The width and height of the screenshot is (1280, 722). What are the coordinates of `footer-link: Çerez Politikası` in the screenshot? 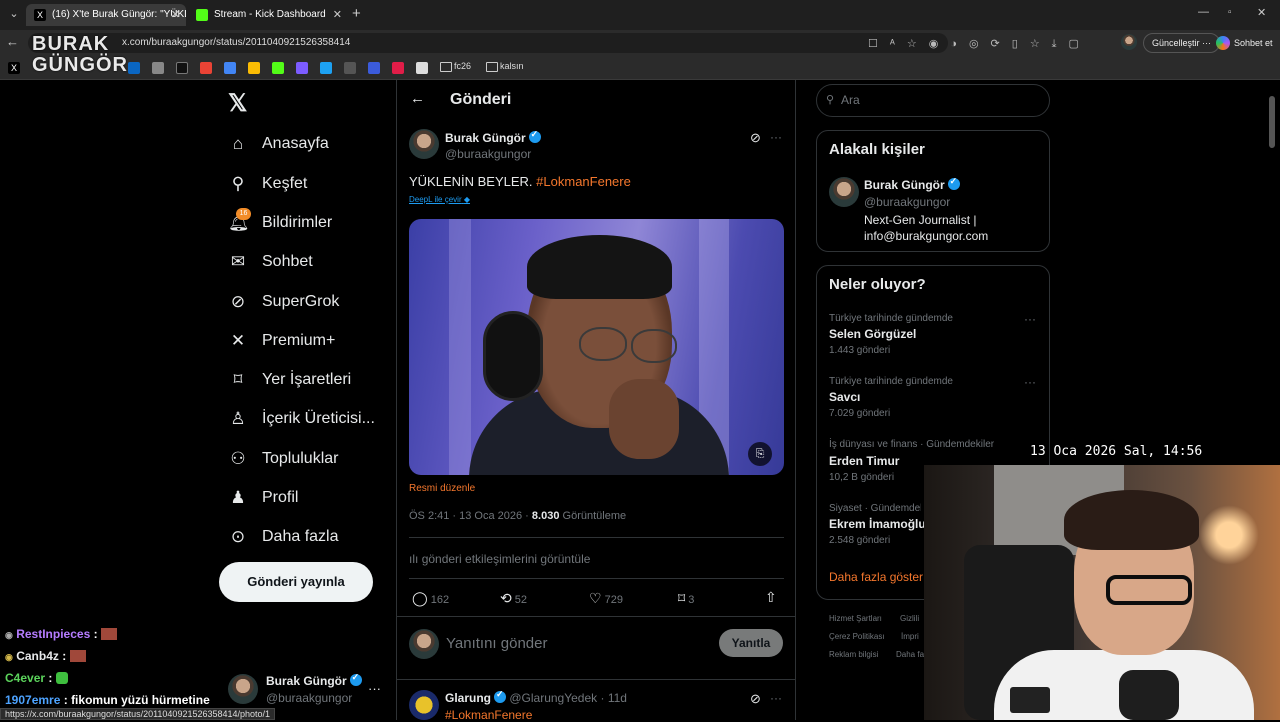 It's located at (857, 636).